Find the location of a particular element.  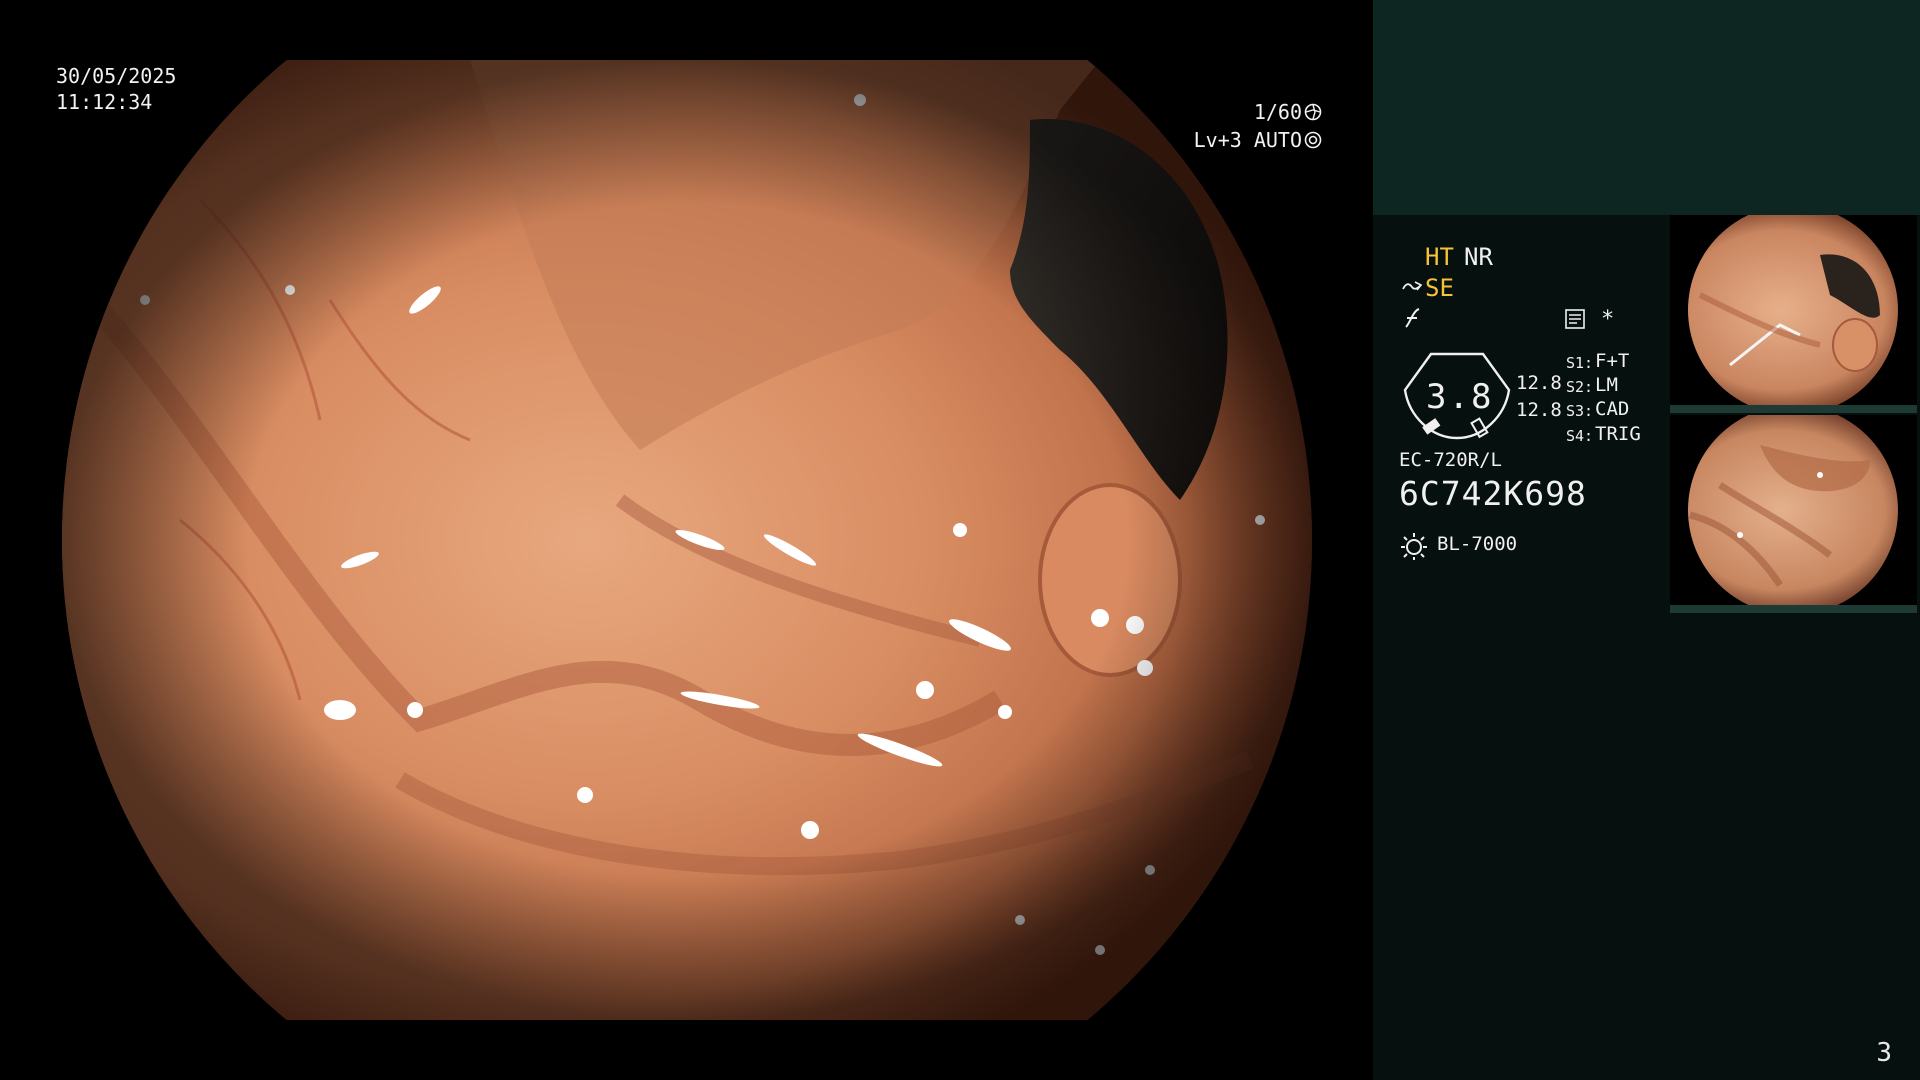

ht-label: HT is located at coordinates (1439, 257).